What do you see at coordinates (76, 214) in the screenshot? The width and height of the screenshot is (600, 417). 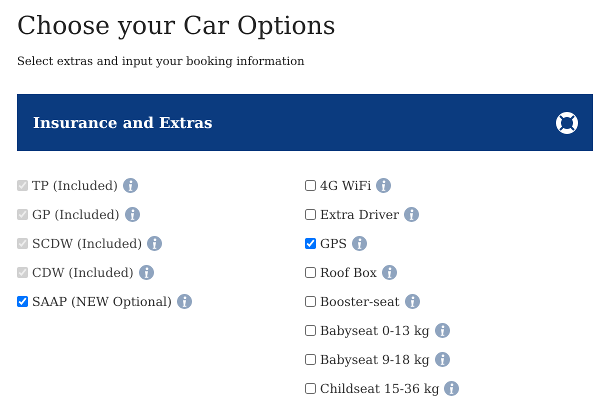 I see `option-label: GP (Included)` at bounding box center [76, 214].